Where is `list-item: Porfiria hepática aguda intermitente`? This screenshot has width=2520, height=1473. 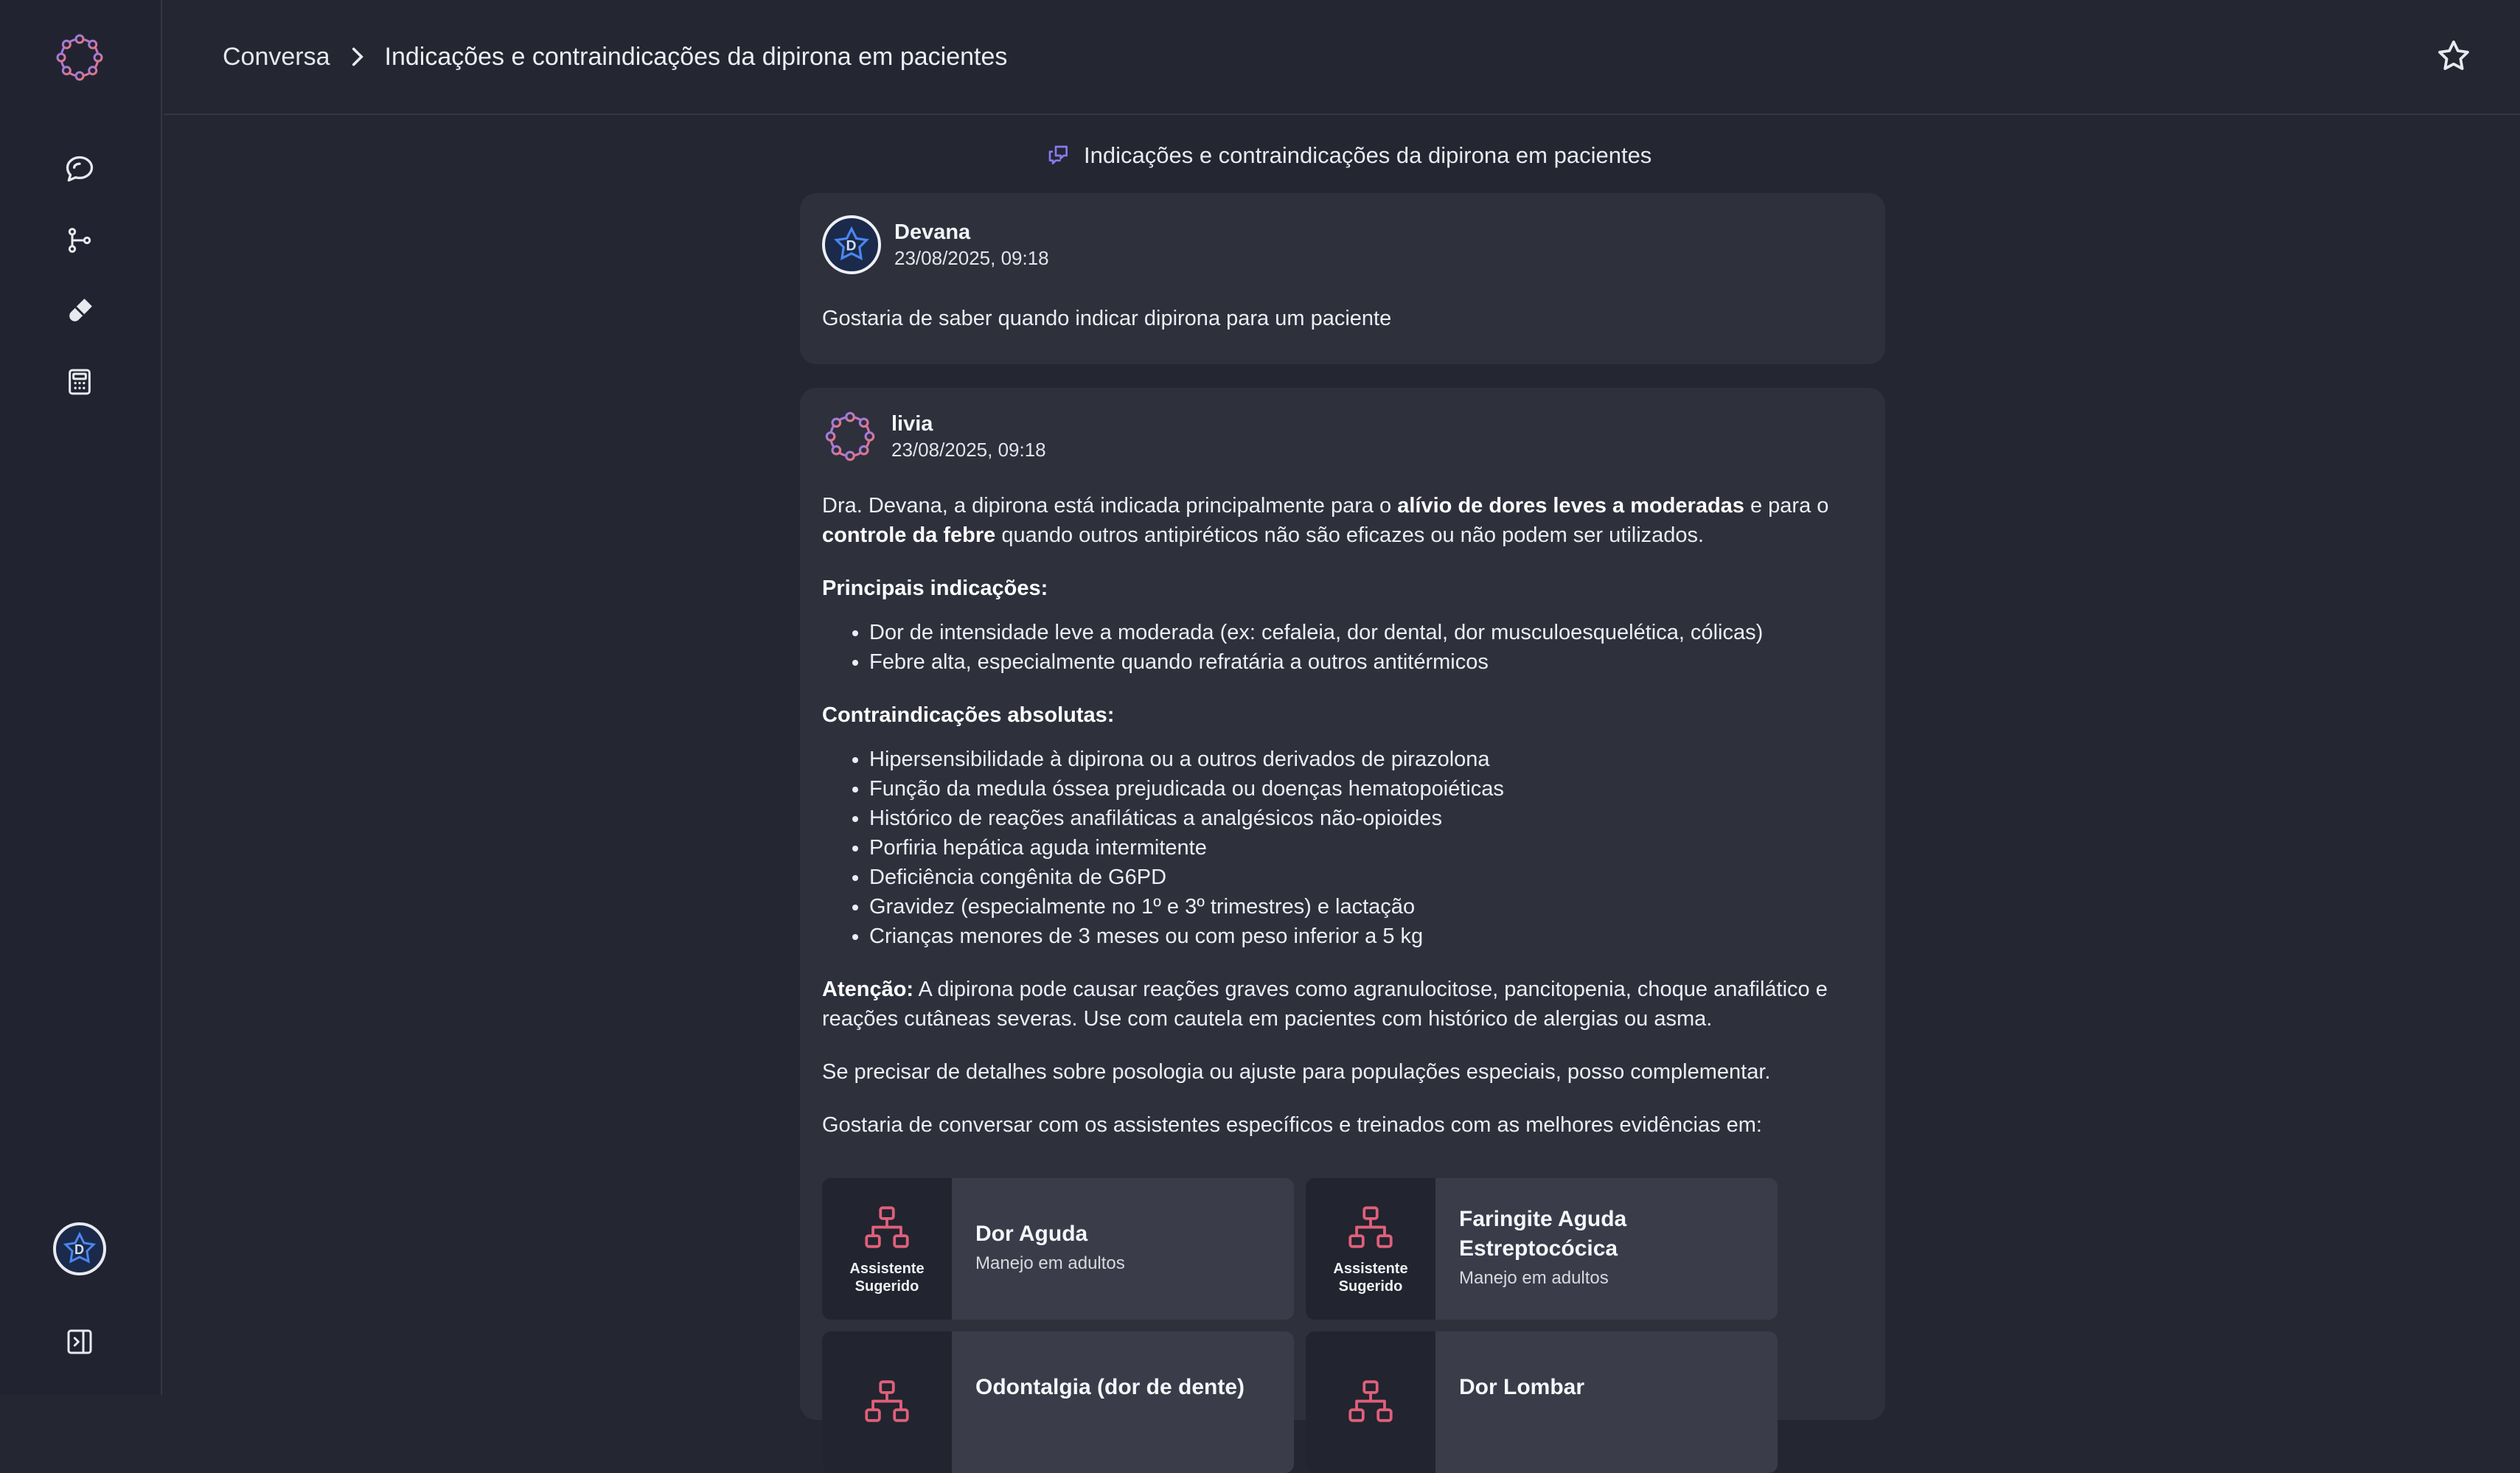
list-item: Porfiria hepática aguda intermitente is located at coordinates (1369, 848).